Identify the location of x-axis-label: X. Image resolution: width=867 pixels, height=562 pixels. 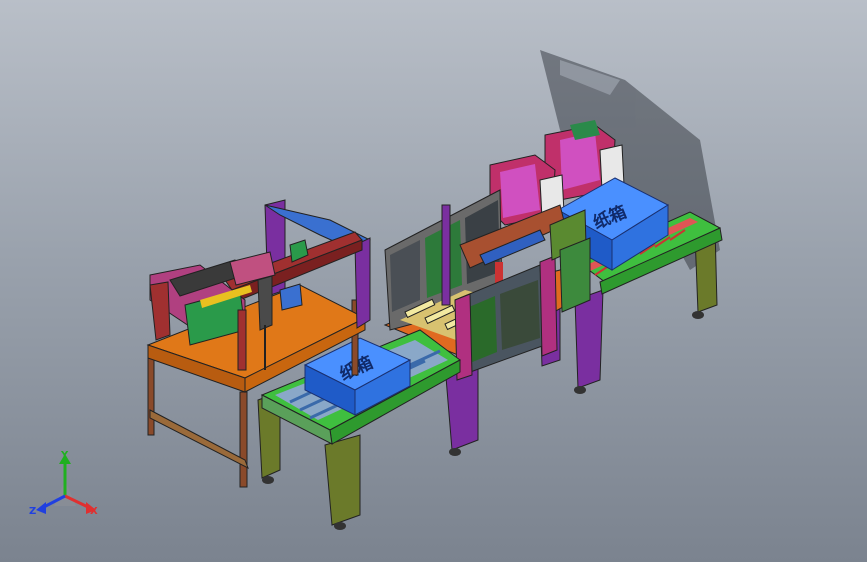
(94, 511).